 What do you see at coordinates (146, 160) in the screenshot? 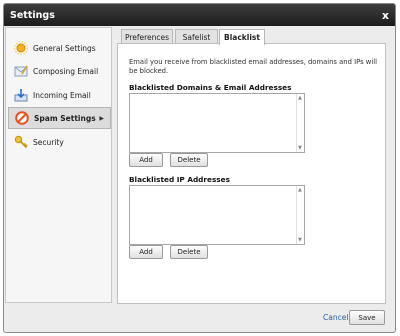
I see `add-domain-button: Add` at bounding box center [146, 160].